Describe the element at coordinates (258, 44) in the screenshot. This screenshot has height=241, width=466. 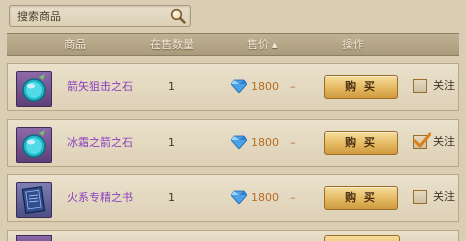
I see `header-price: 售价` at that location.